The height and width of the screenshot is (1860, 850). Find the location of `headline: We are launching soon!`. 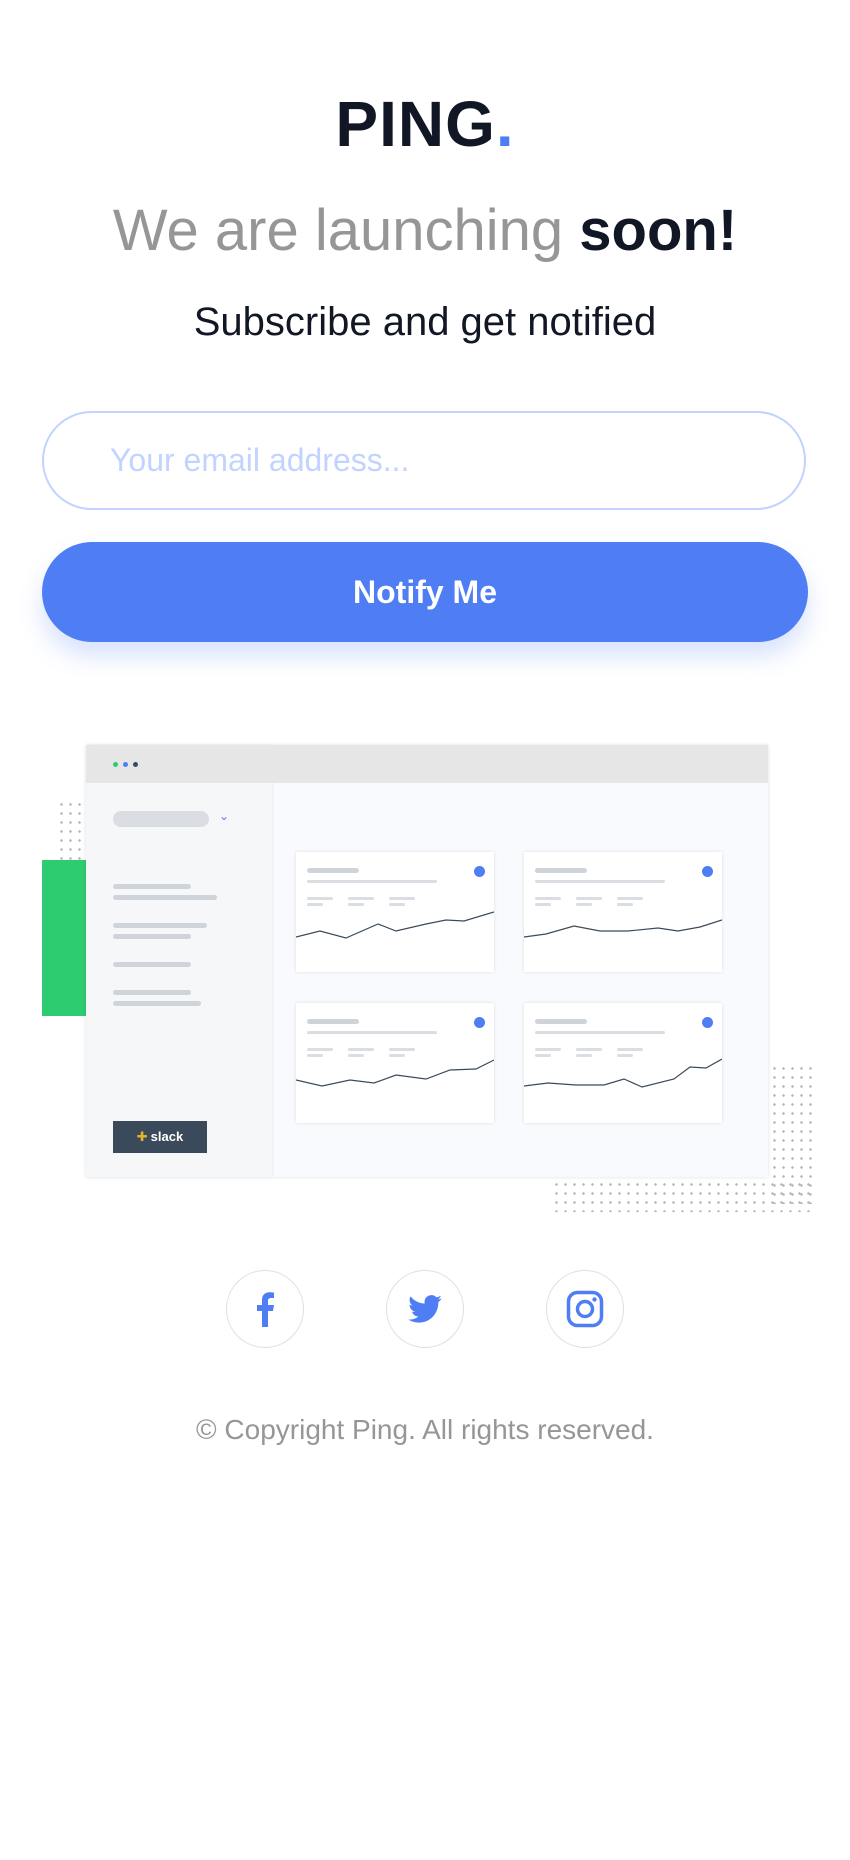

headline: We are launching soon! is located at coordinates (425, 231).